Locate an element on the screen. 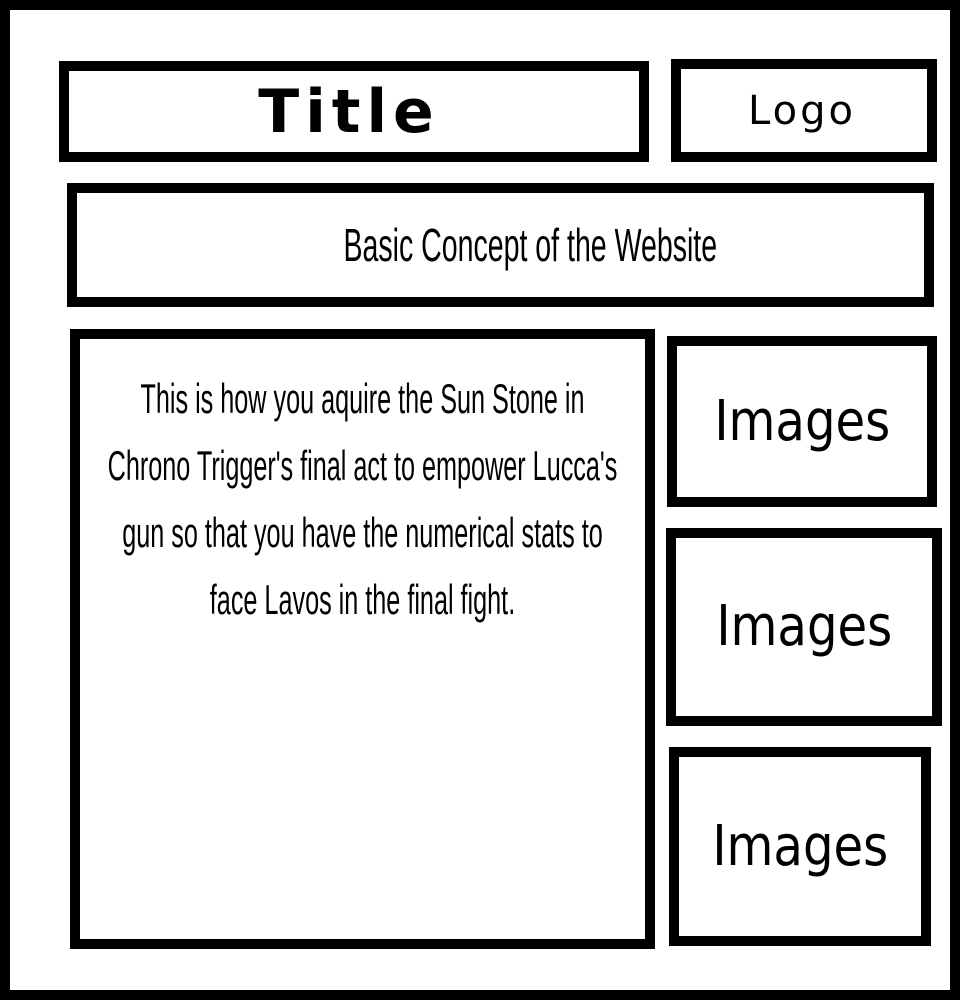 This screenshot has height=1000, width=960. logo-label: Logo is located at coordinates (802, 110).